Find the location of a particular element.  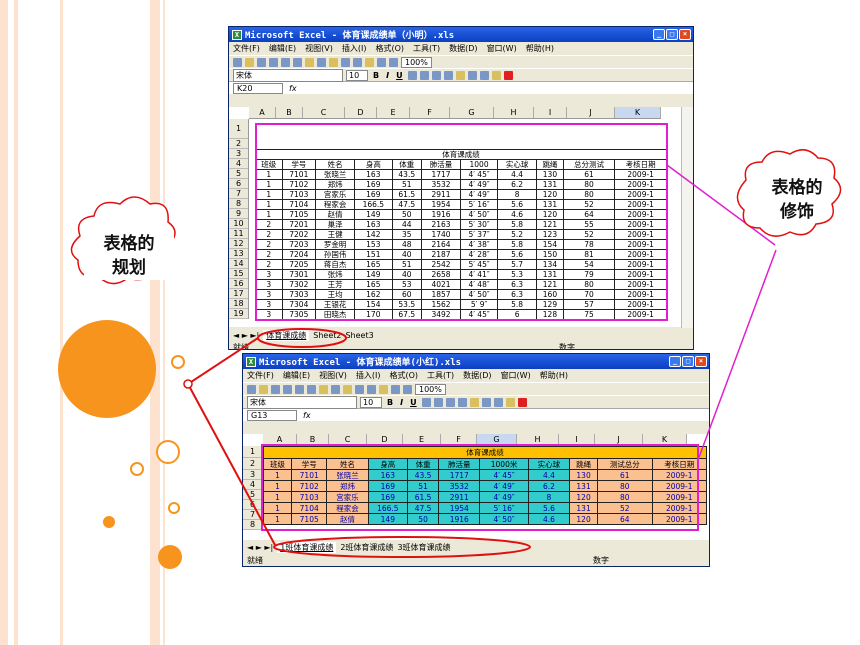

col-header: E is located at coordinates (393, 112).